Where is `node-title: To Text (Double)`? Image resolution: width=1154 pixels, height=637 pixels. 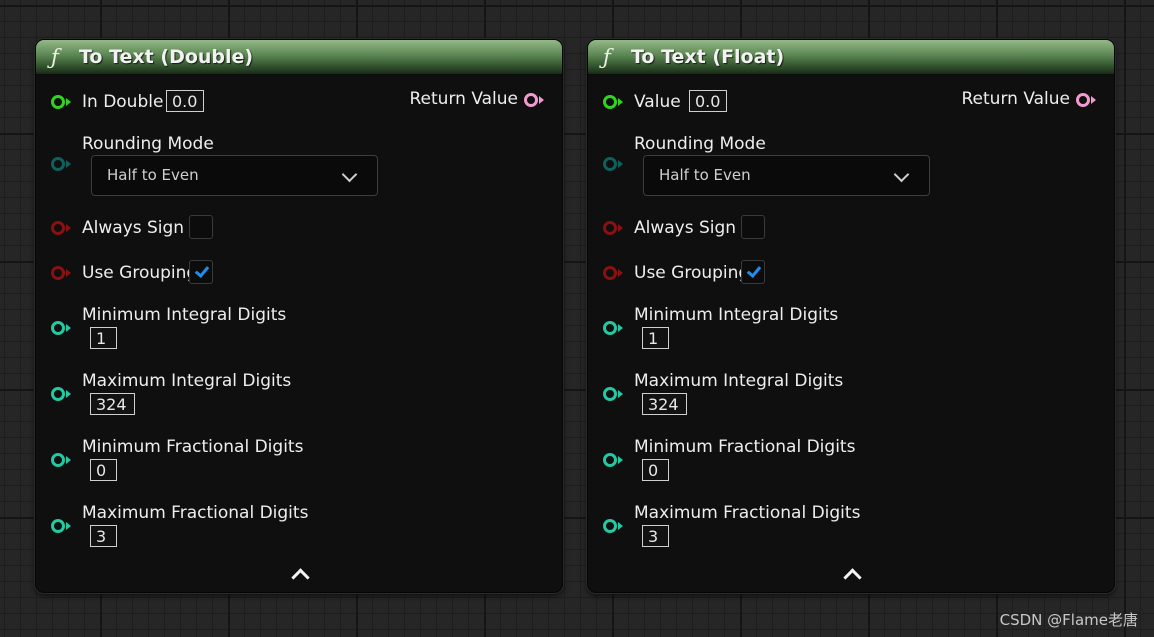
node-title: To Text (Double) is located at coordinates (166, 57).